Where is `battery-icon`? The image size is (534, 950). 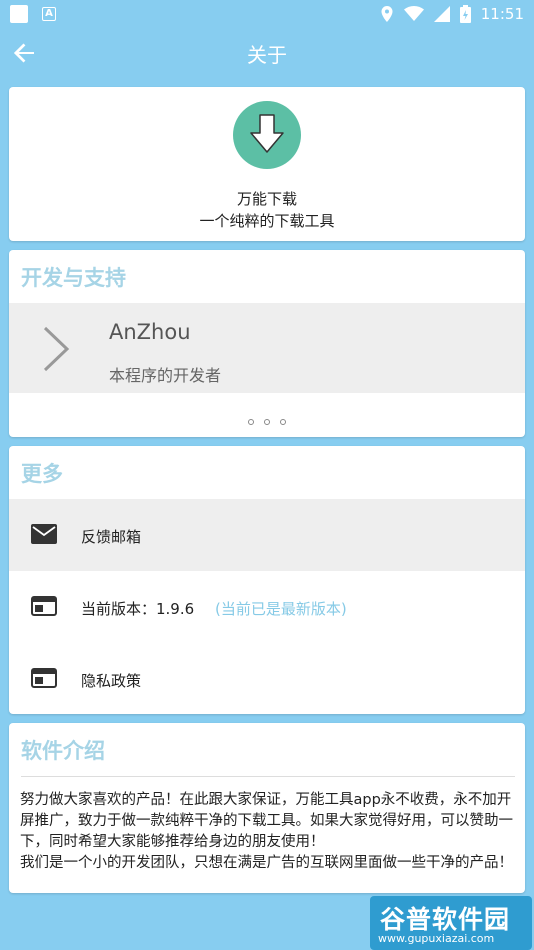
battery-icon is located at coordinates (465, 14).